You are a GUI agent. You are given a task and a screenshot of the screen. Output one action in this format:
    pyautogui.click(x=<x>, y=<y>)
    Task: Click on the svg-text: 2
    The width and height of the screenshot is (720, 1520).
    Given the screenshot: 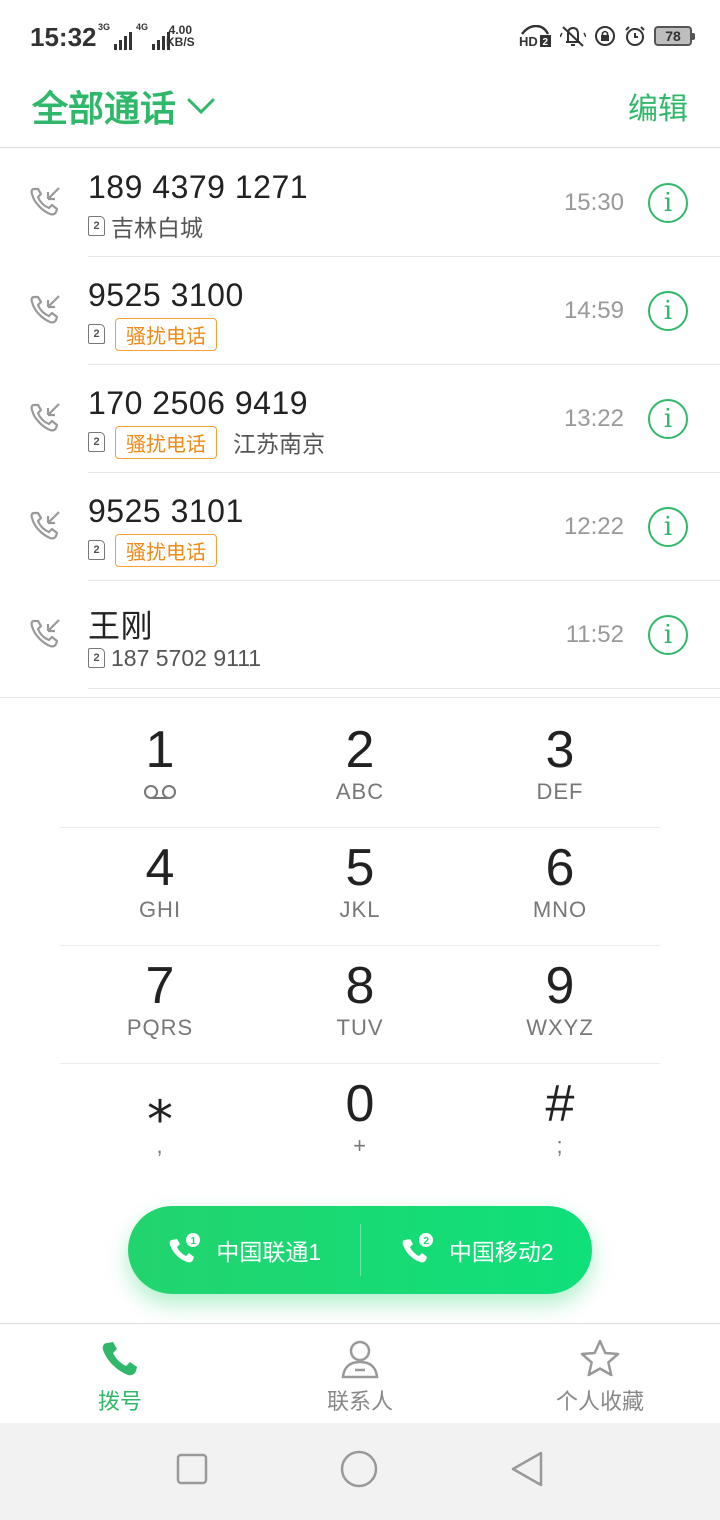 What is the action you would take?
    pyautogui.click(x=546, y=42)
    